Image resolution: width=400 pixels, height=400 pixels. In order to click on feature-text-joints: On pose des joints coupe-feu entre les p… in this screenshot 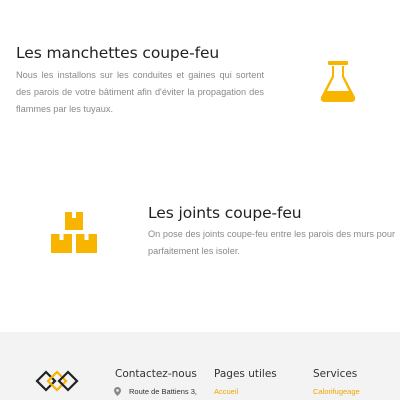, I will do `click(271, 242)`.